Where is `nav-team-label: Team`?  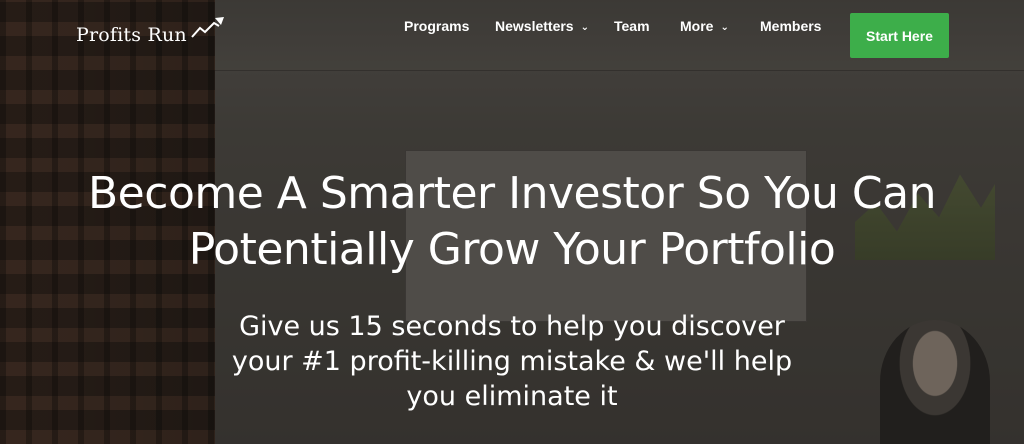
nav-team-label: Team is located at coordinates (632, 26).